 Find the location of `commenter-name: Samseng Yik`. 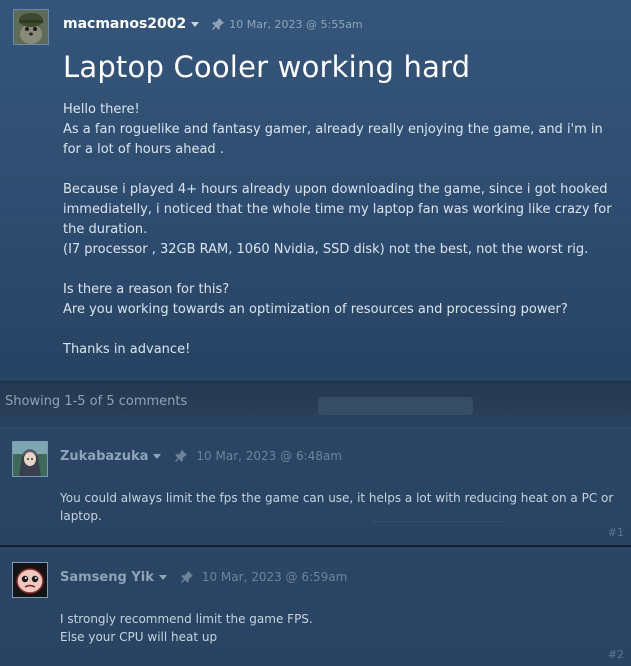

commenter-name: Samseng Yik is located at coordinates (107, 577).